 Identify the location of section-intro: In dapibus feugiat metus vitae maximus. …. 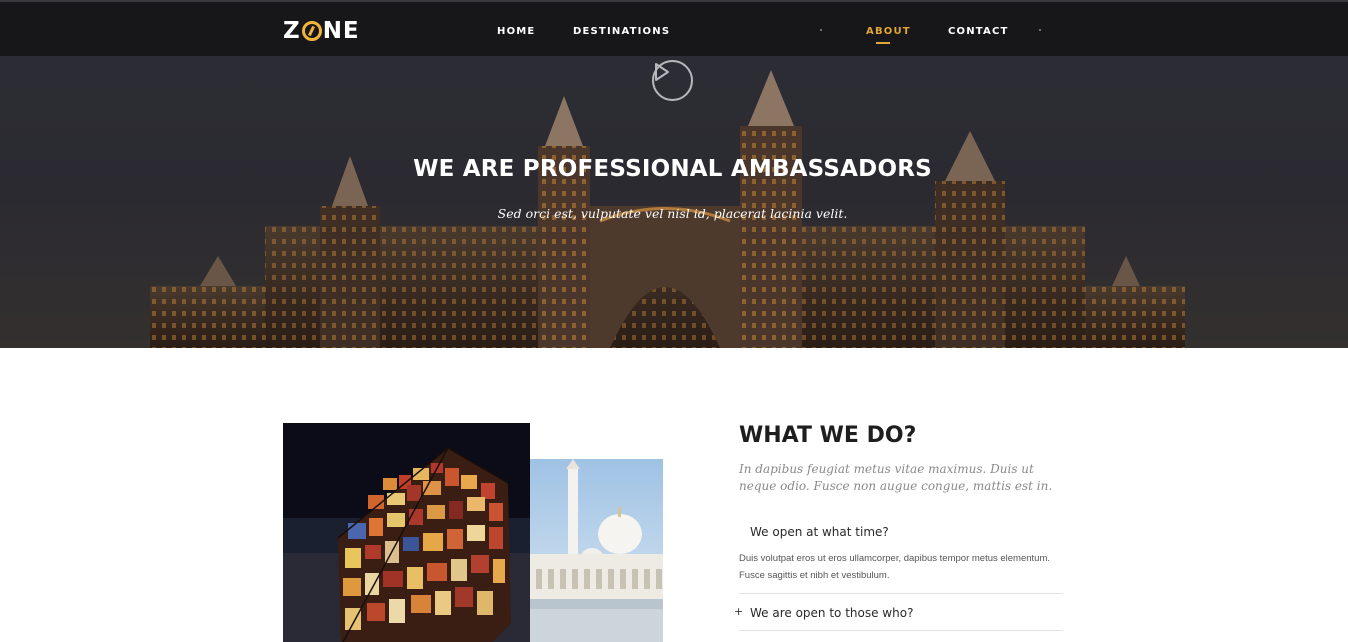
(896, 477).